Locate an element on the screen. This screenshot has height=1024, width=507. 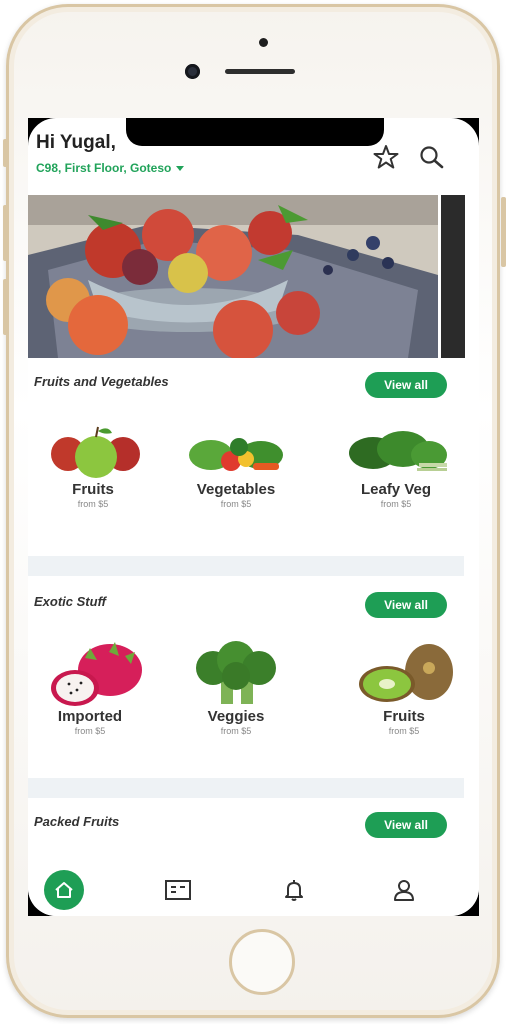
bell-icon is located at coordinates (294, 890).